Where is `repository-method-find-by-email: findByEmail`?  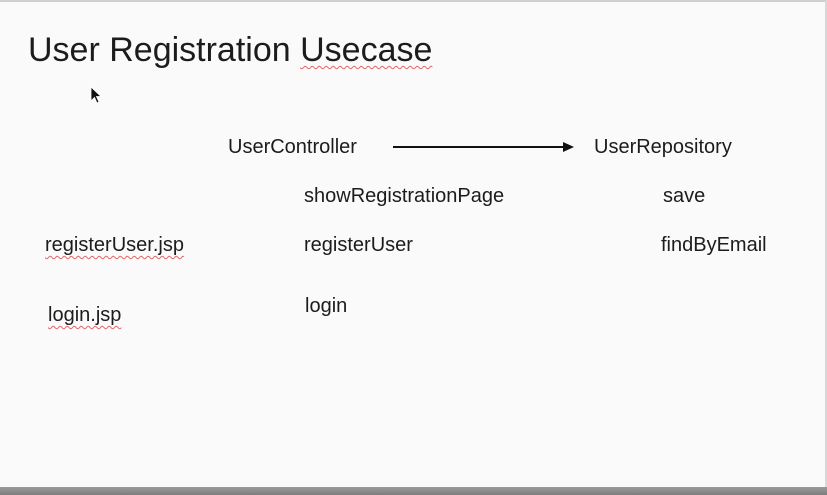
repository-method-find-by-email: findByEmail is located at coordinates (714, 245).